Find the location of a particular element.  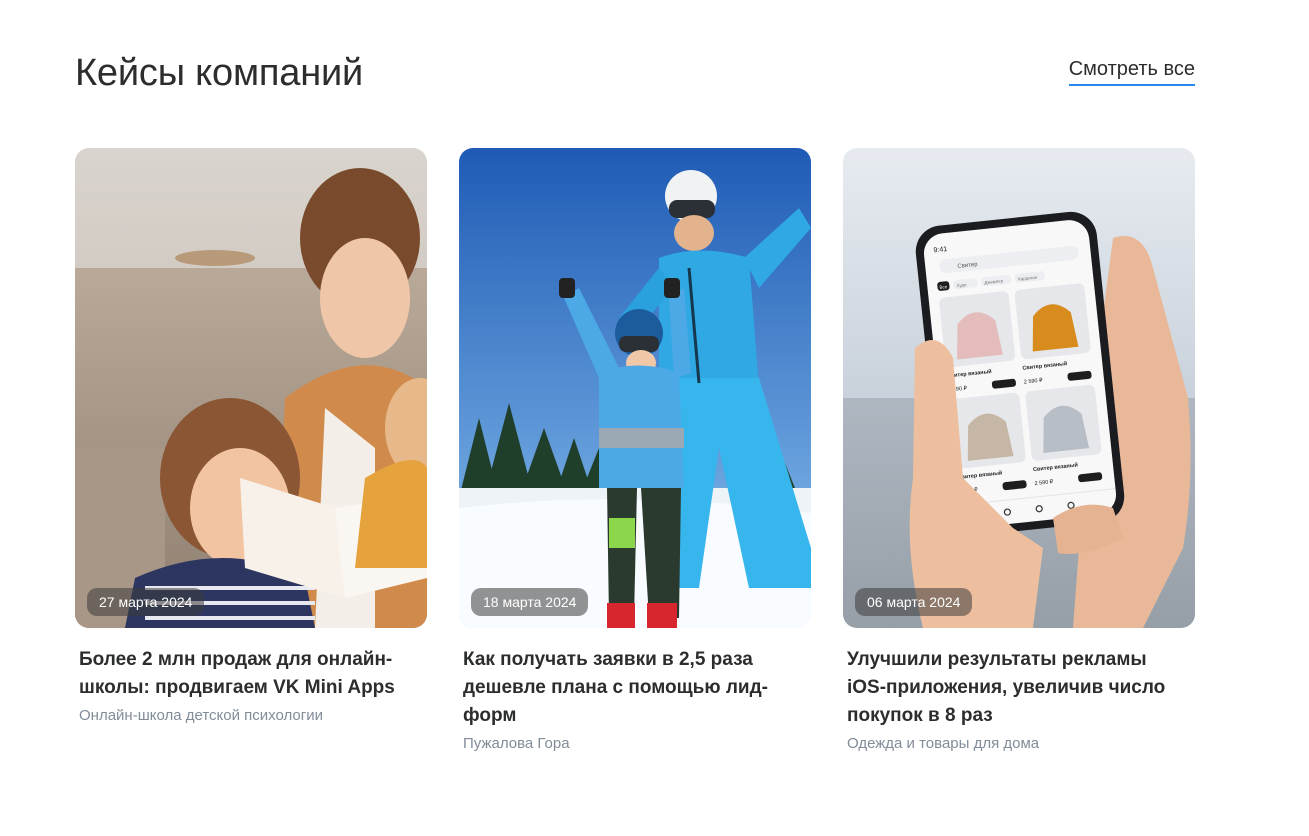

svg-text: Все is located at coordinates (943, 287).